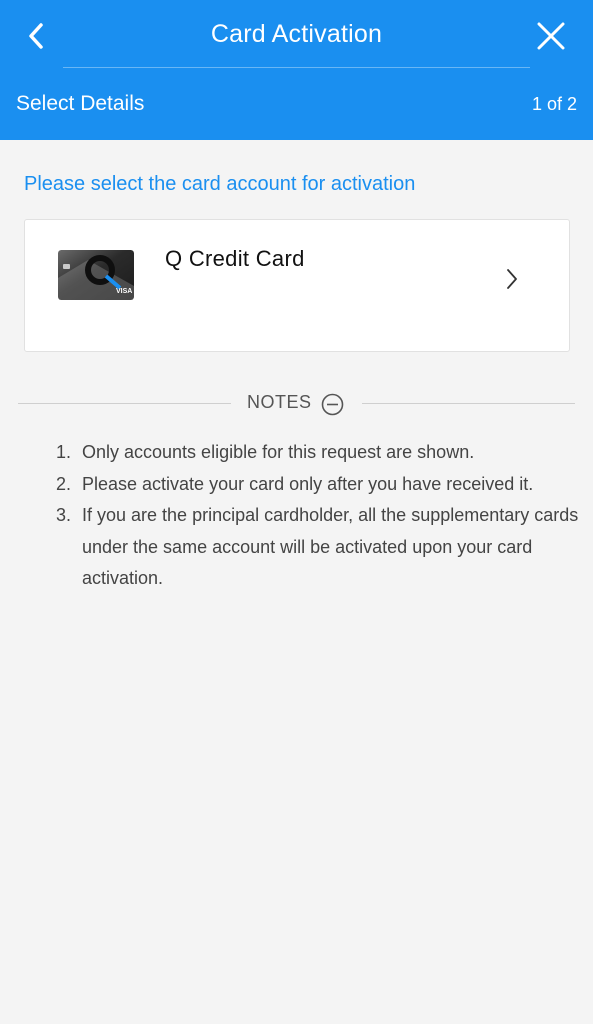  I want to click on header-divider, so click(296, 67).